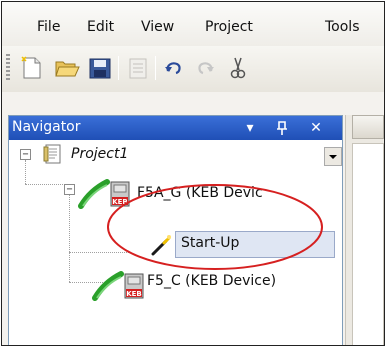  What do you see at coordinates (48, 27) in the screenshot?
I see `menu-file: File` at bounding box center [48, 27].